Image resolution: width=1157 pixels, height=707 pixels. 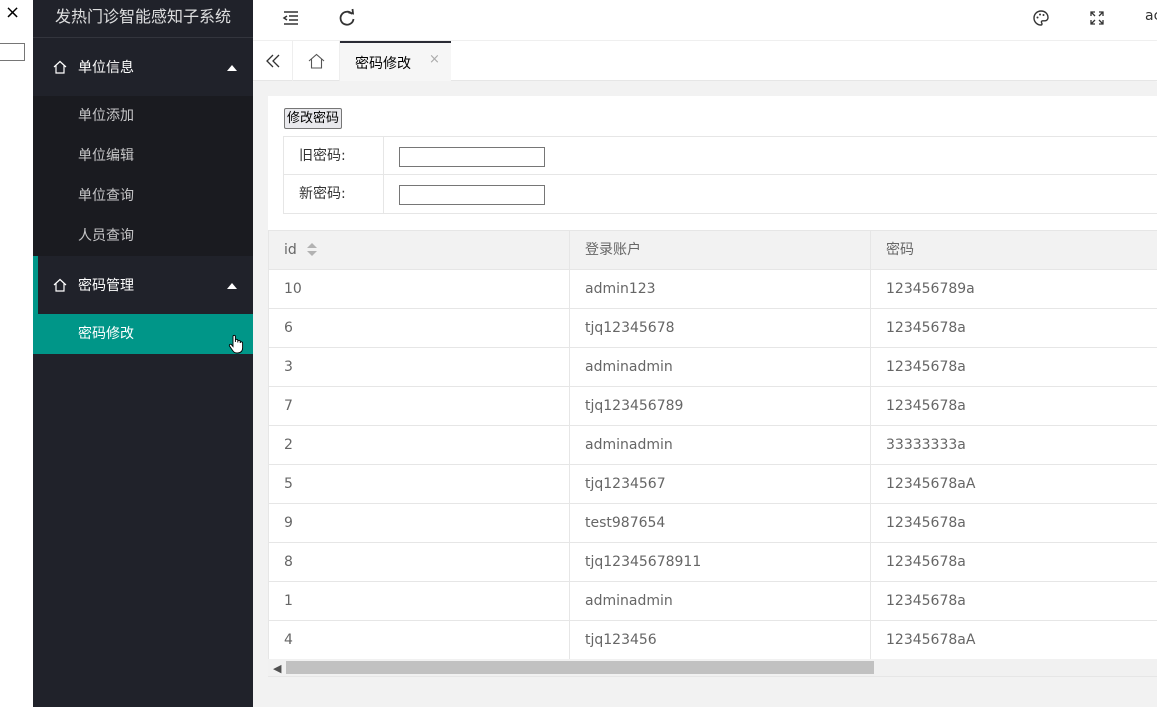 What do you see at coordinates (143, 19) in the screenshot?
I see `app-title: 发热门诊智能感知子系统` at bounding box center [143, 19].